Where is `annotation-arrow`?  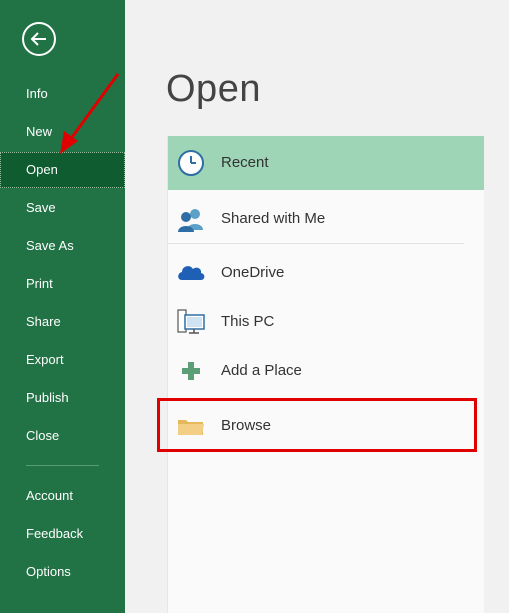
annotation-arrow is located at coordinates (90, 113).